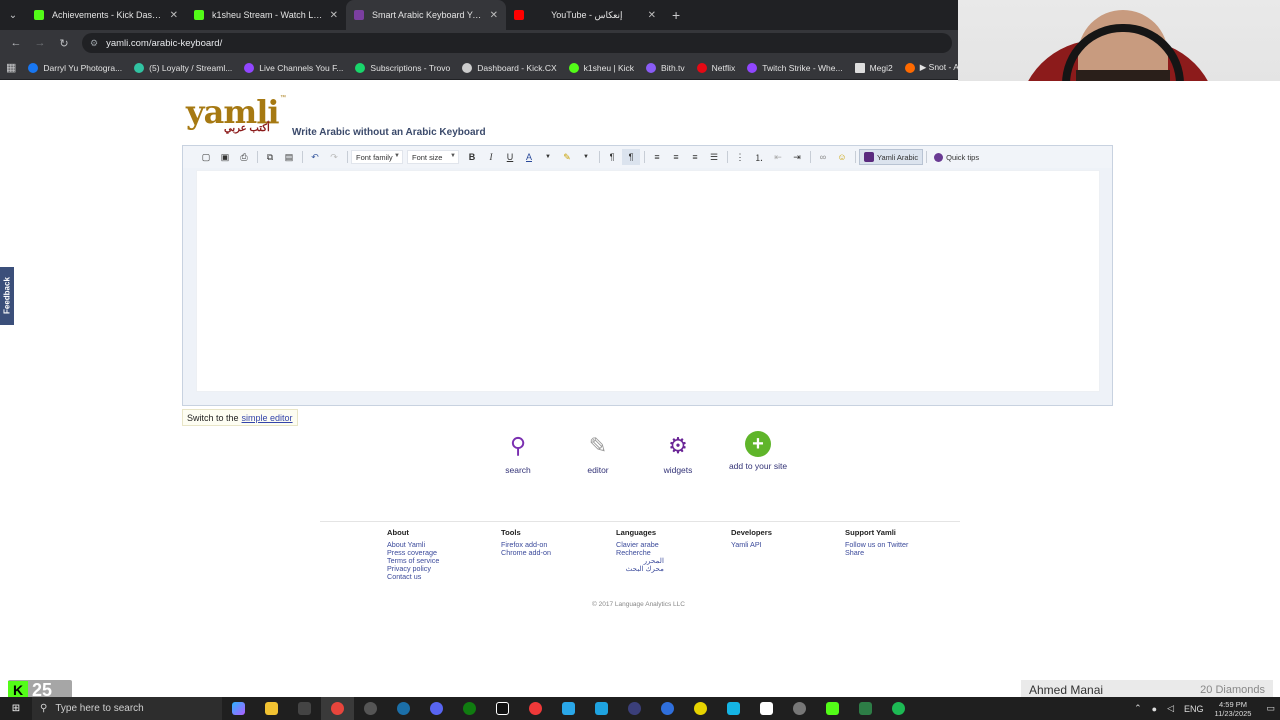 This screenshot has height=720, width=1280. I want to click on epic-games-icon, so click(304, 708).